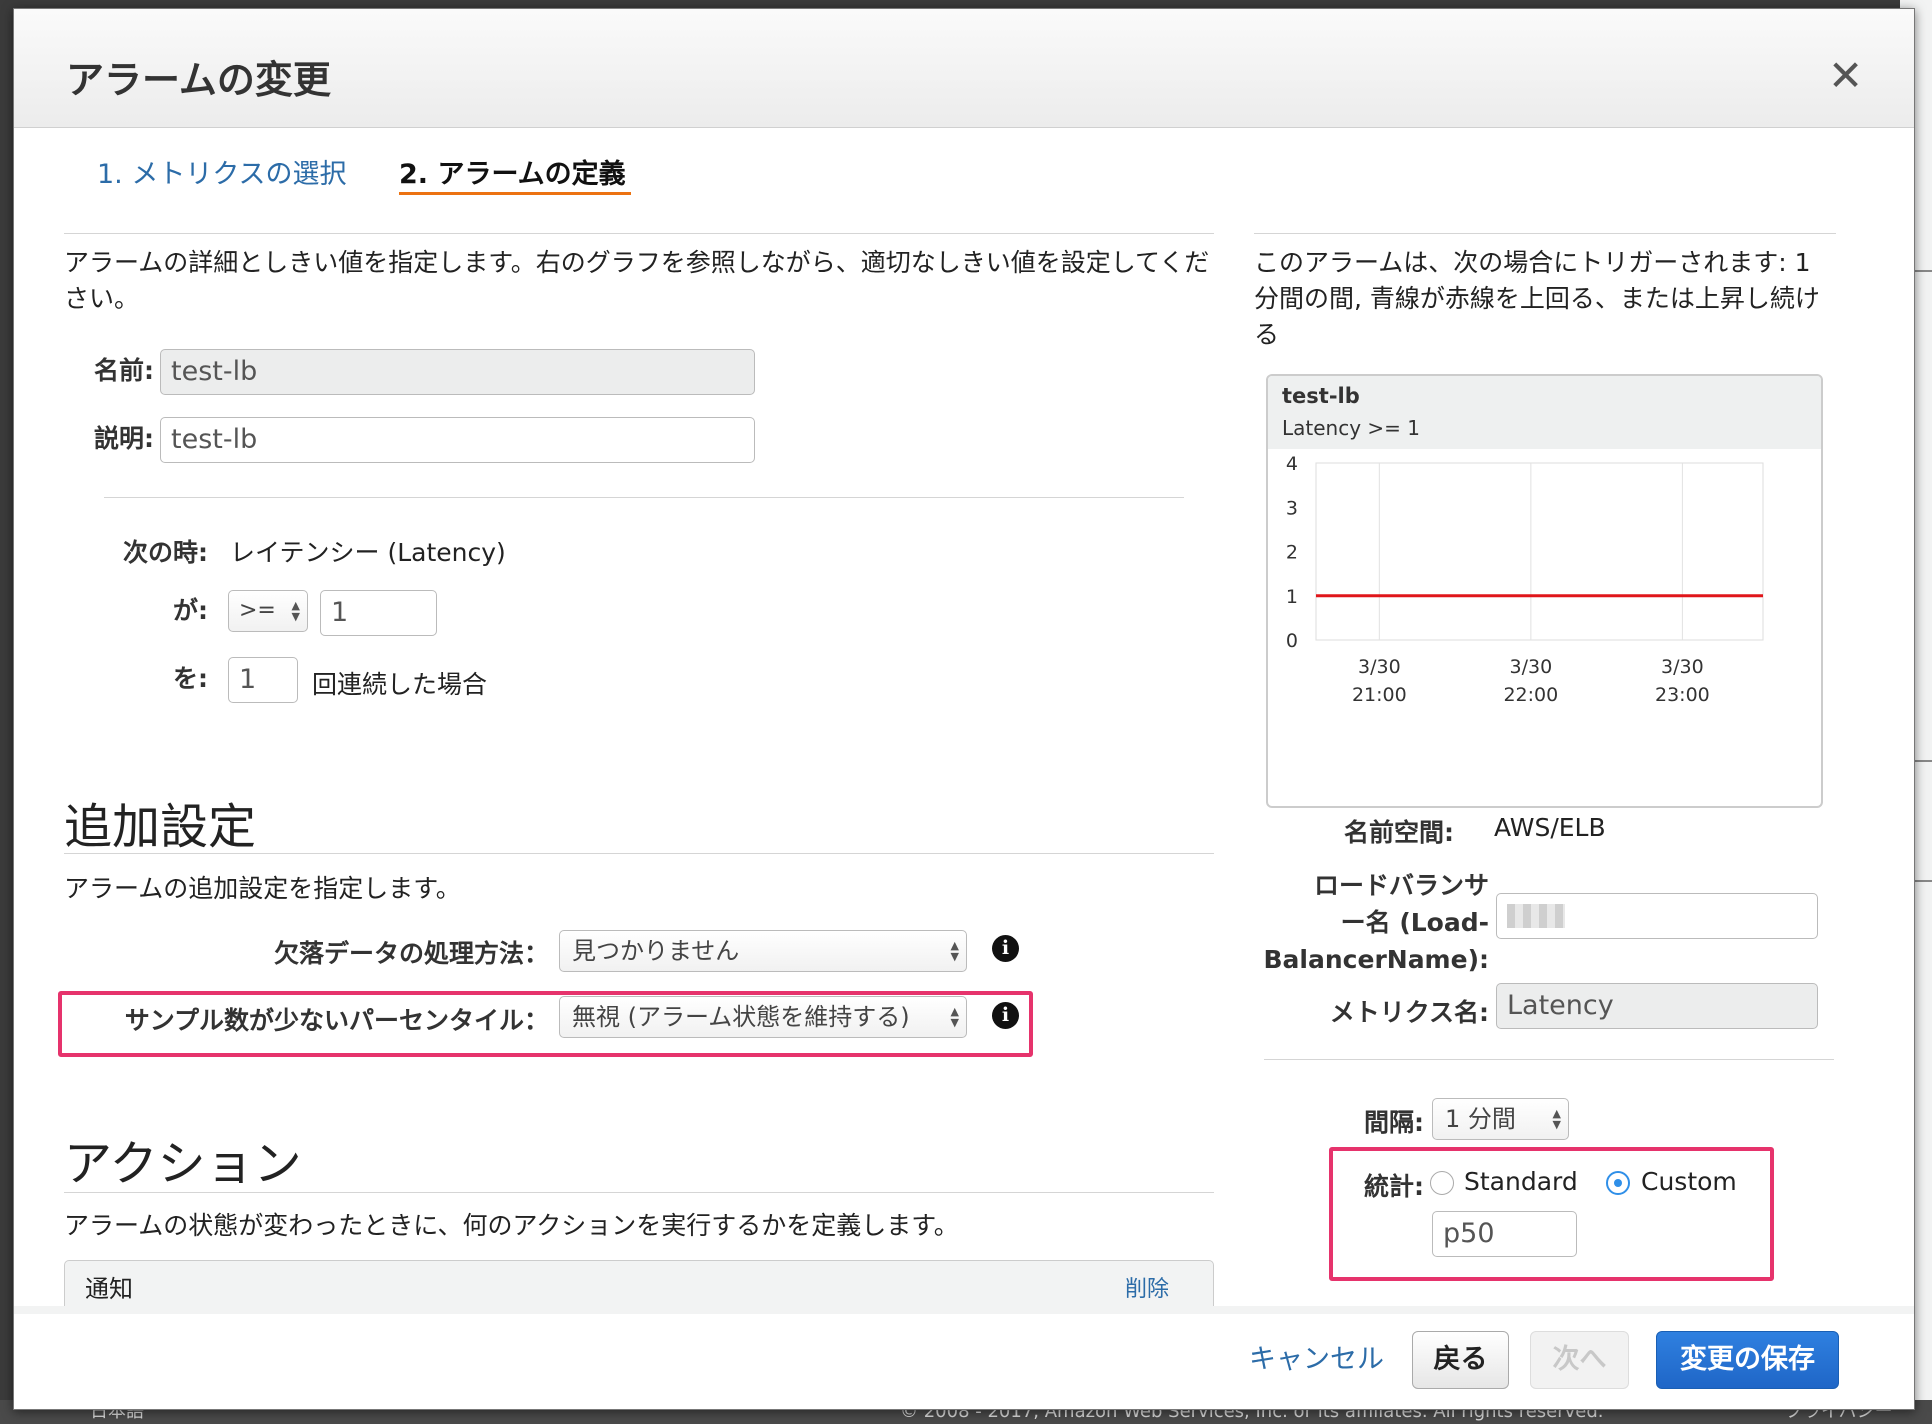 Image resolution: width=1932 pixels, height=1424 pixels. I want to click on metric-name-label: メトリクス名:, so click(1409, 1012).